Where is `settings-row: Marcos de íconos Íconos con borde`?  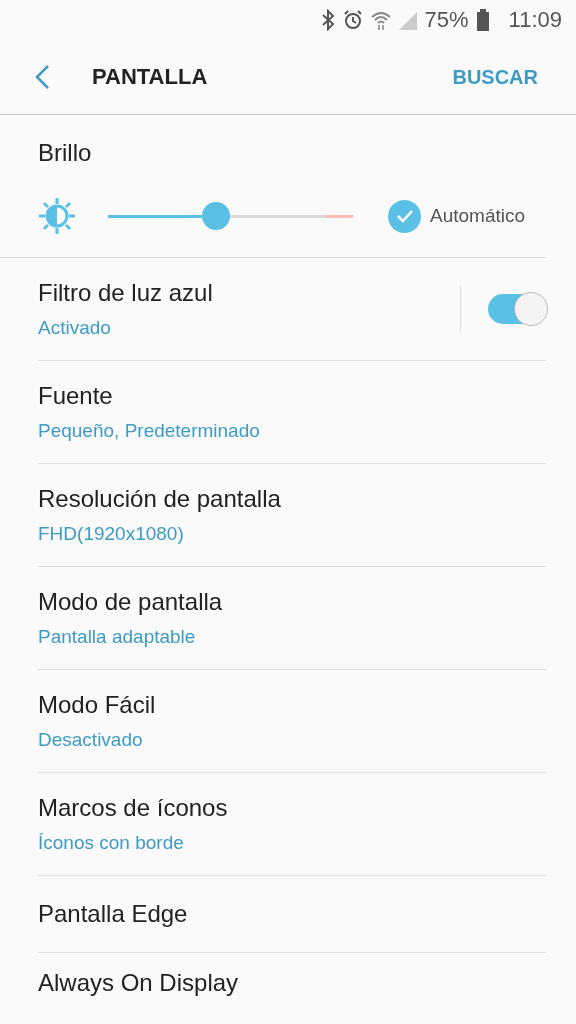 settings-row: Marcos de íconos Íconos con borde is located at coordinates (292, 824).